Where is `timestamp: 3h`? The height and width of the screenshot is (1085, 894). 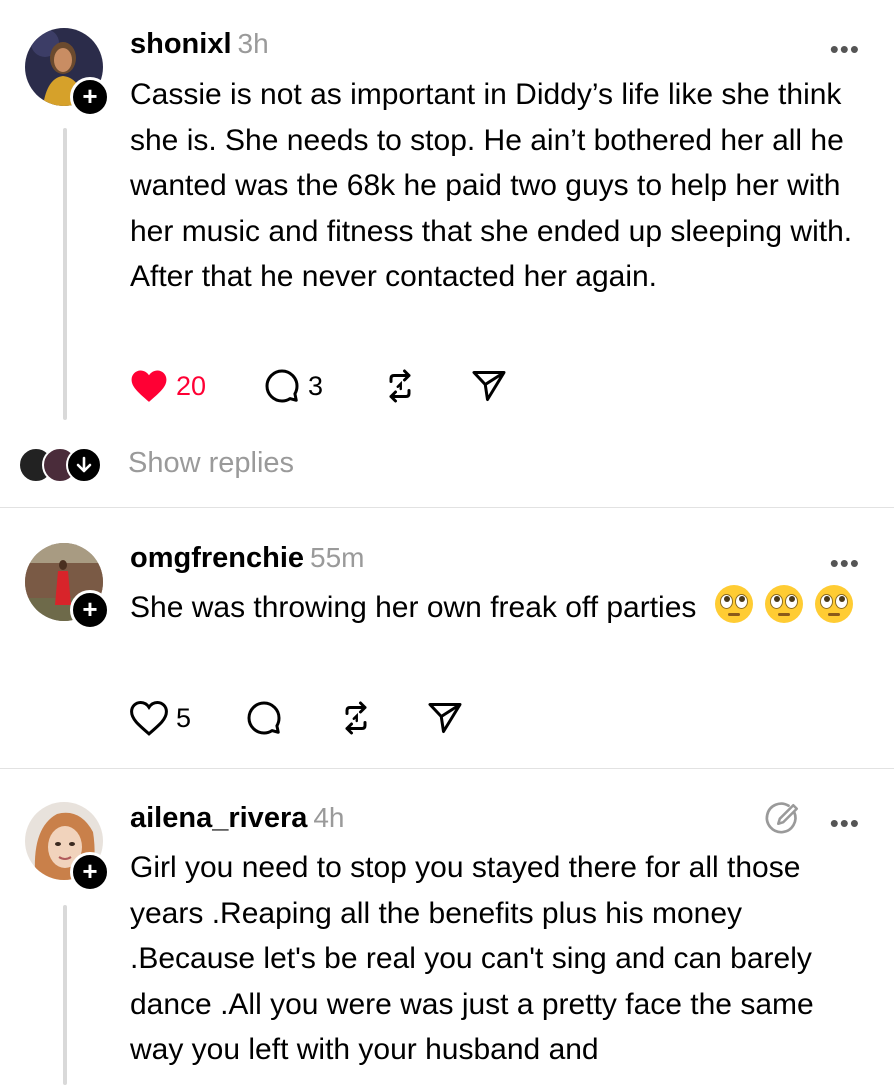
timestamp: 3h is located at coordinates (253, 43).